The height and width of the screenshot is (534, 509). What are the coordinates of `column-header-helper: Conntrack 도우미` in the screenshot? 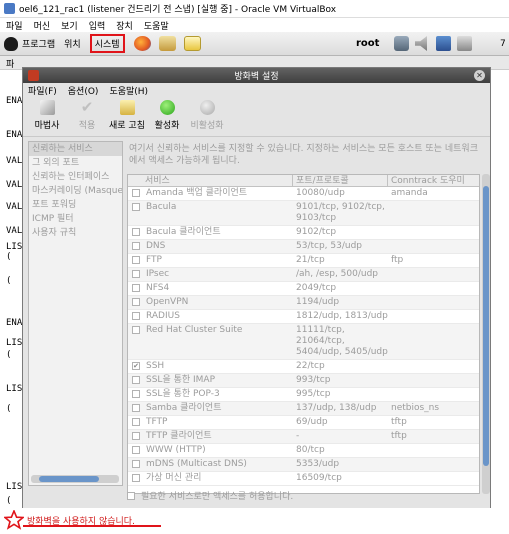 It's located at (432, 180).